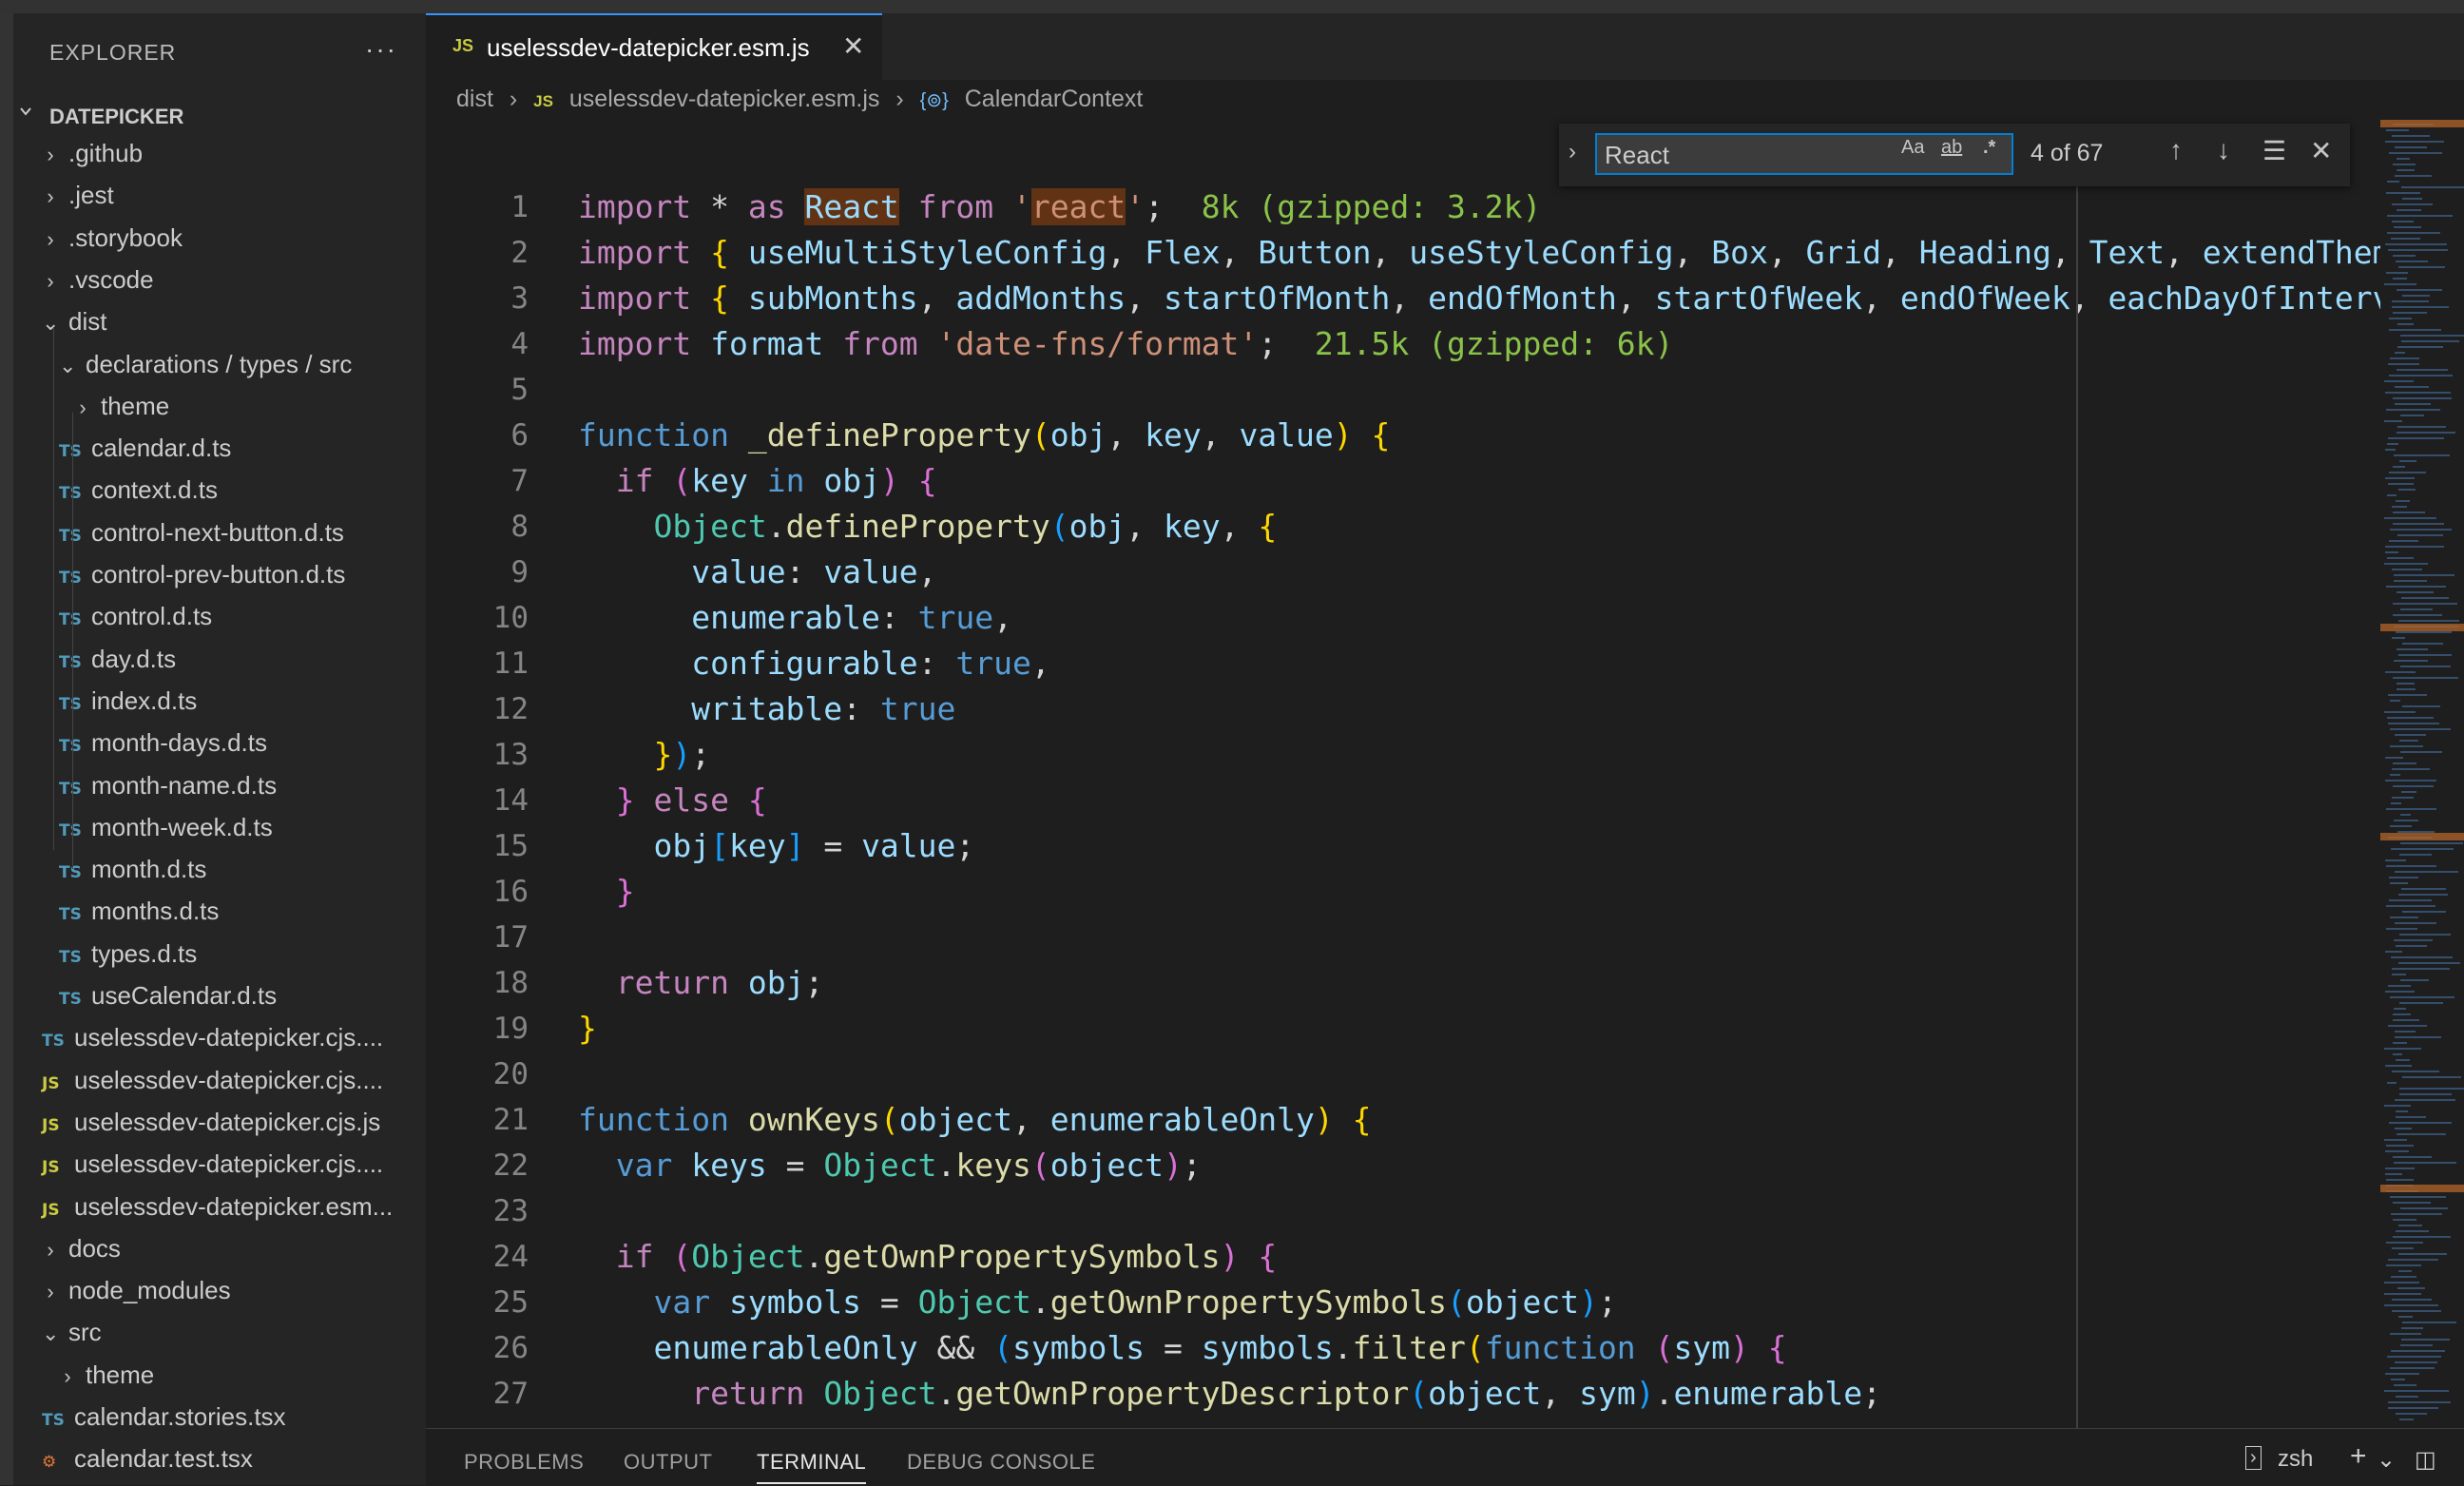  What do you see at coordinates (81, 1253) in the screenshot?
I see `tree-folder: › docs` at bounding box center [81, 1253].